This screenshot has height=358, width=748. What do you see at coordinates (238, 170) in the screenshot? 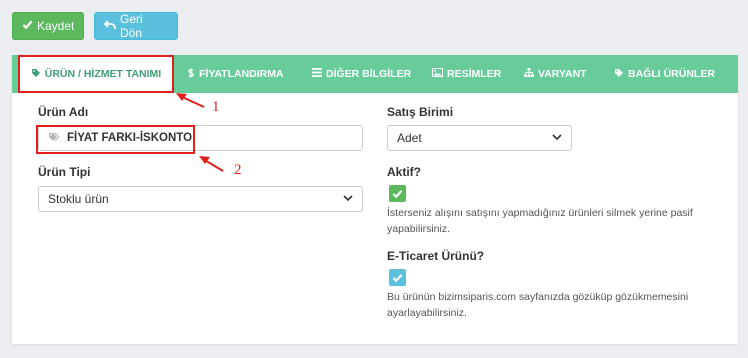
I see `annotation-number-2: 2` at bounding box center [238, 170].